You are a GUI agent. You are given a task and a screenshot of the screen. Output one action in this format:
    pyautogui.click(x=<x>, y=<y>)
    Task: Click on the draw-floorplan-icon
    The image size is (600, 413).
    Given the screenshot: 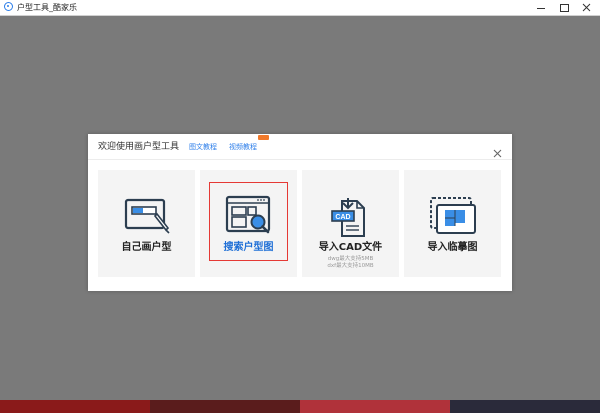 What is the action you would take?
    pyautogui.click(x=147, y=216)
    